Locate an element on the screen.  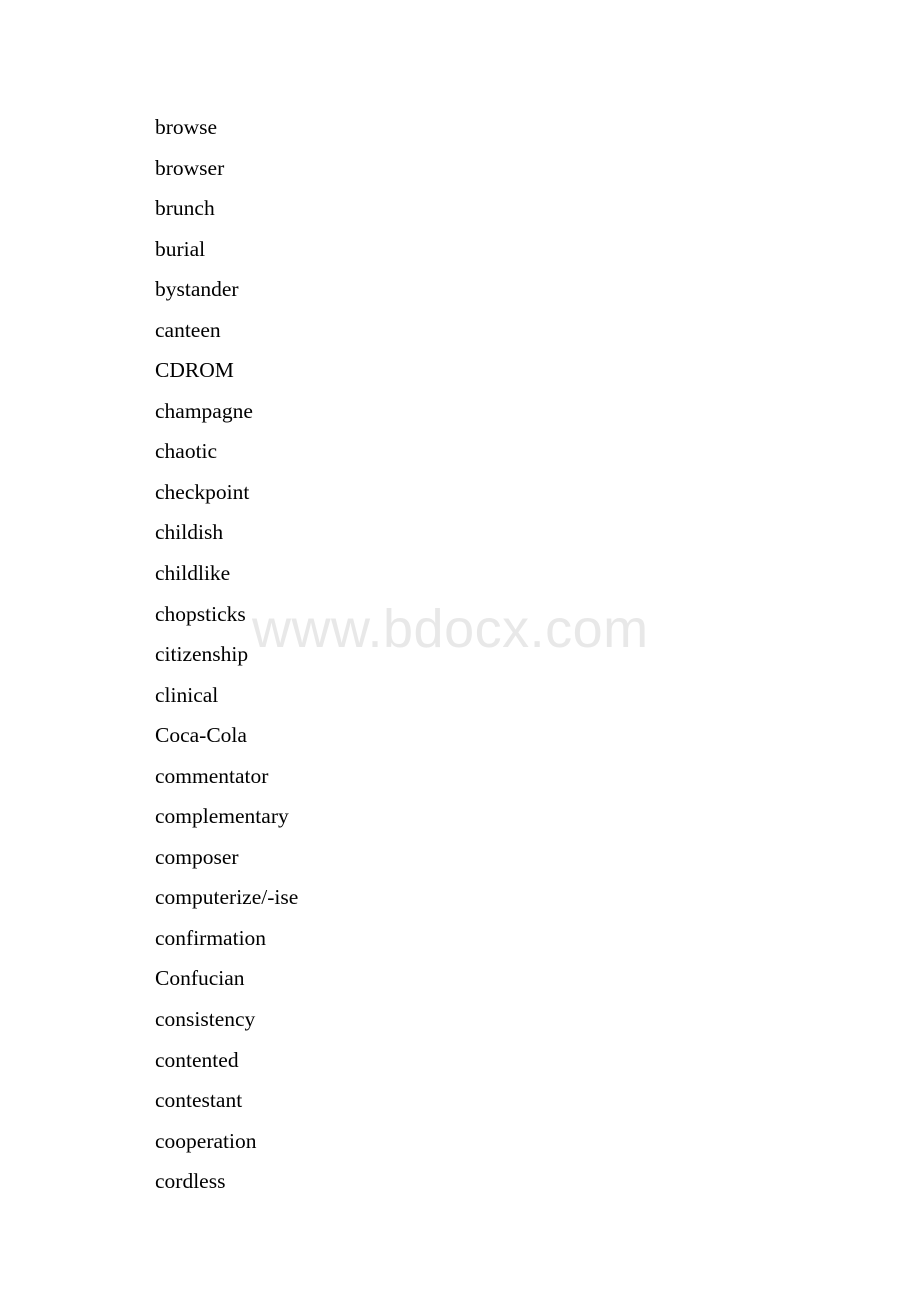
word-list-item: chopsticks is located at coordinates (200, 613).